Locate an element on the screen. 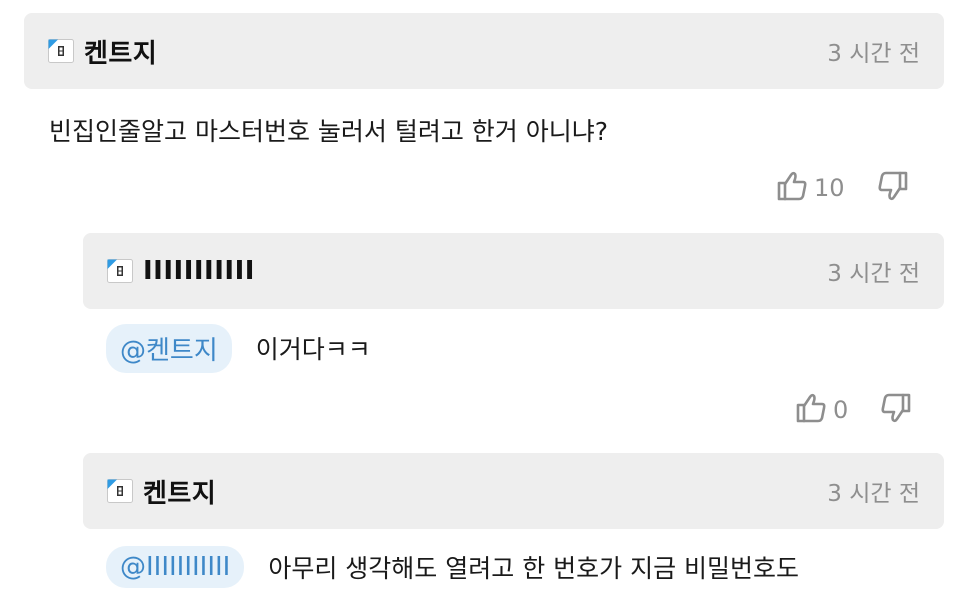  comment-text-content: 빈집인줄알고 마스터번호 눌러서 털려고 한거 아니냐? is located at coordinates (329, 131).